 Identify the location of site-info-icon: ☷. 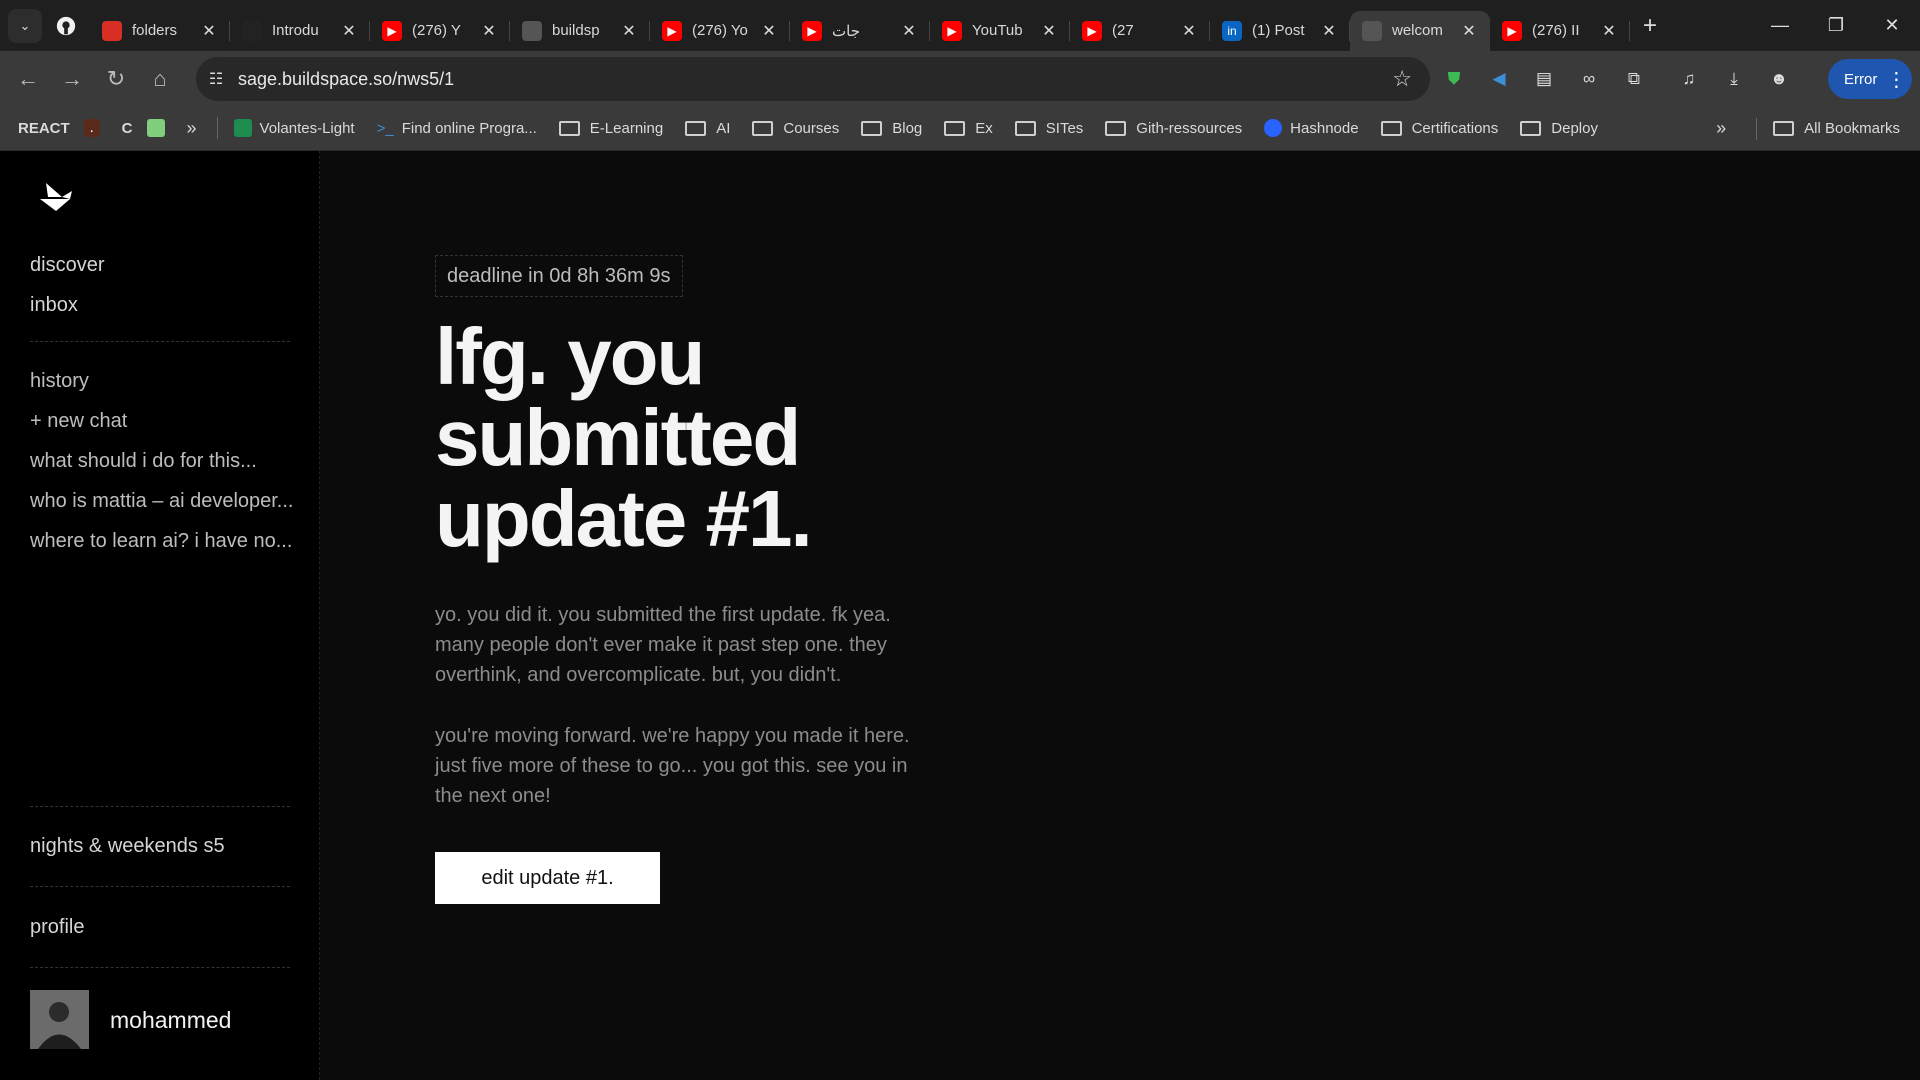
(216, 79).